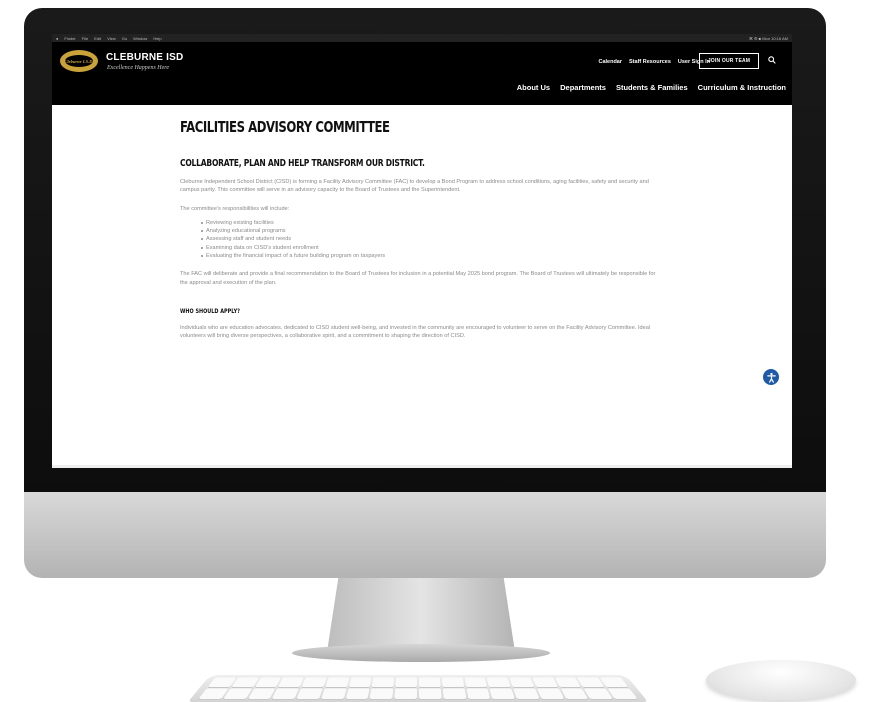 Image resolution: width=877 pixels, height=702 pixels. What do you see at coordinates (57, 38) in the screenshot?
I see `apple-icon: ●` at bounding box center [57, 38].